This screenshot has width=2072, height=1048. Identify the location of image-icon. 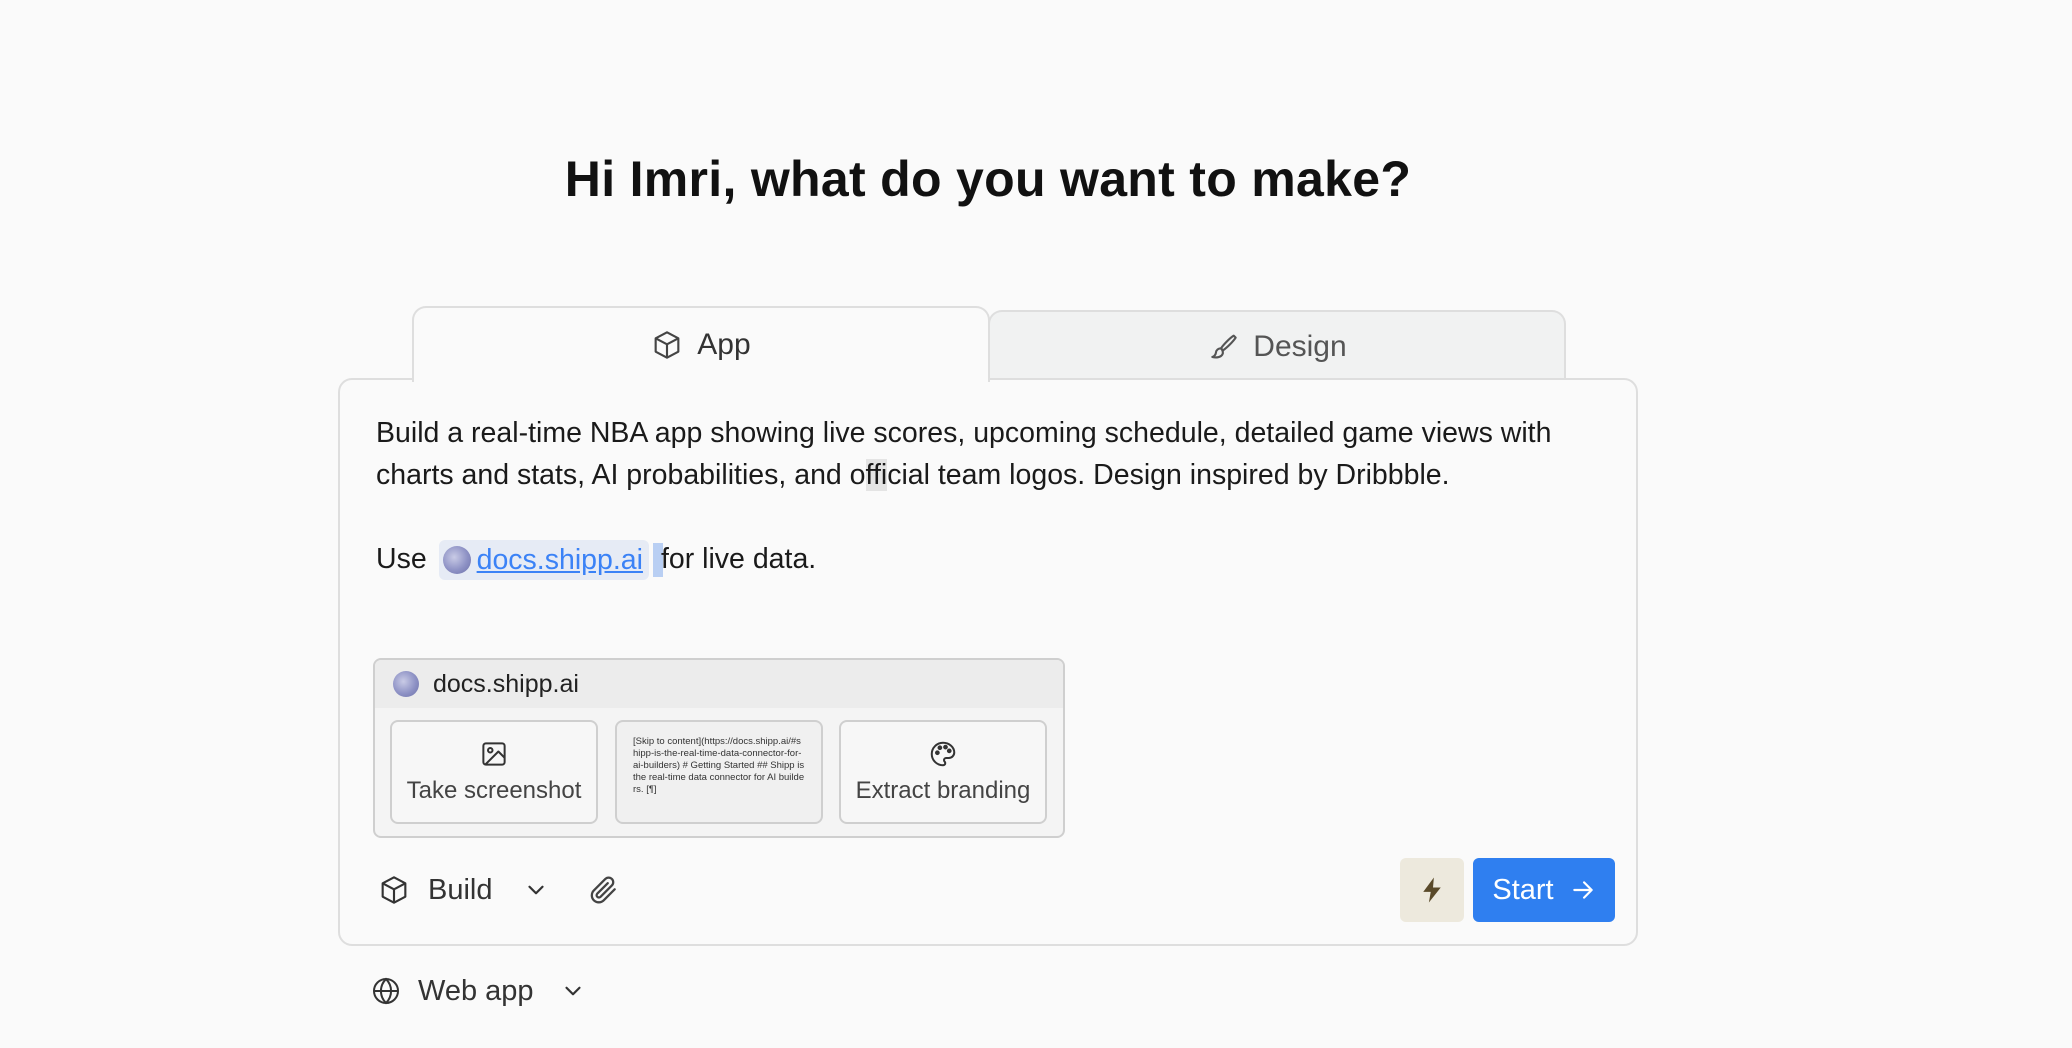
(494, 754).